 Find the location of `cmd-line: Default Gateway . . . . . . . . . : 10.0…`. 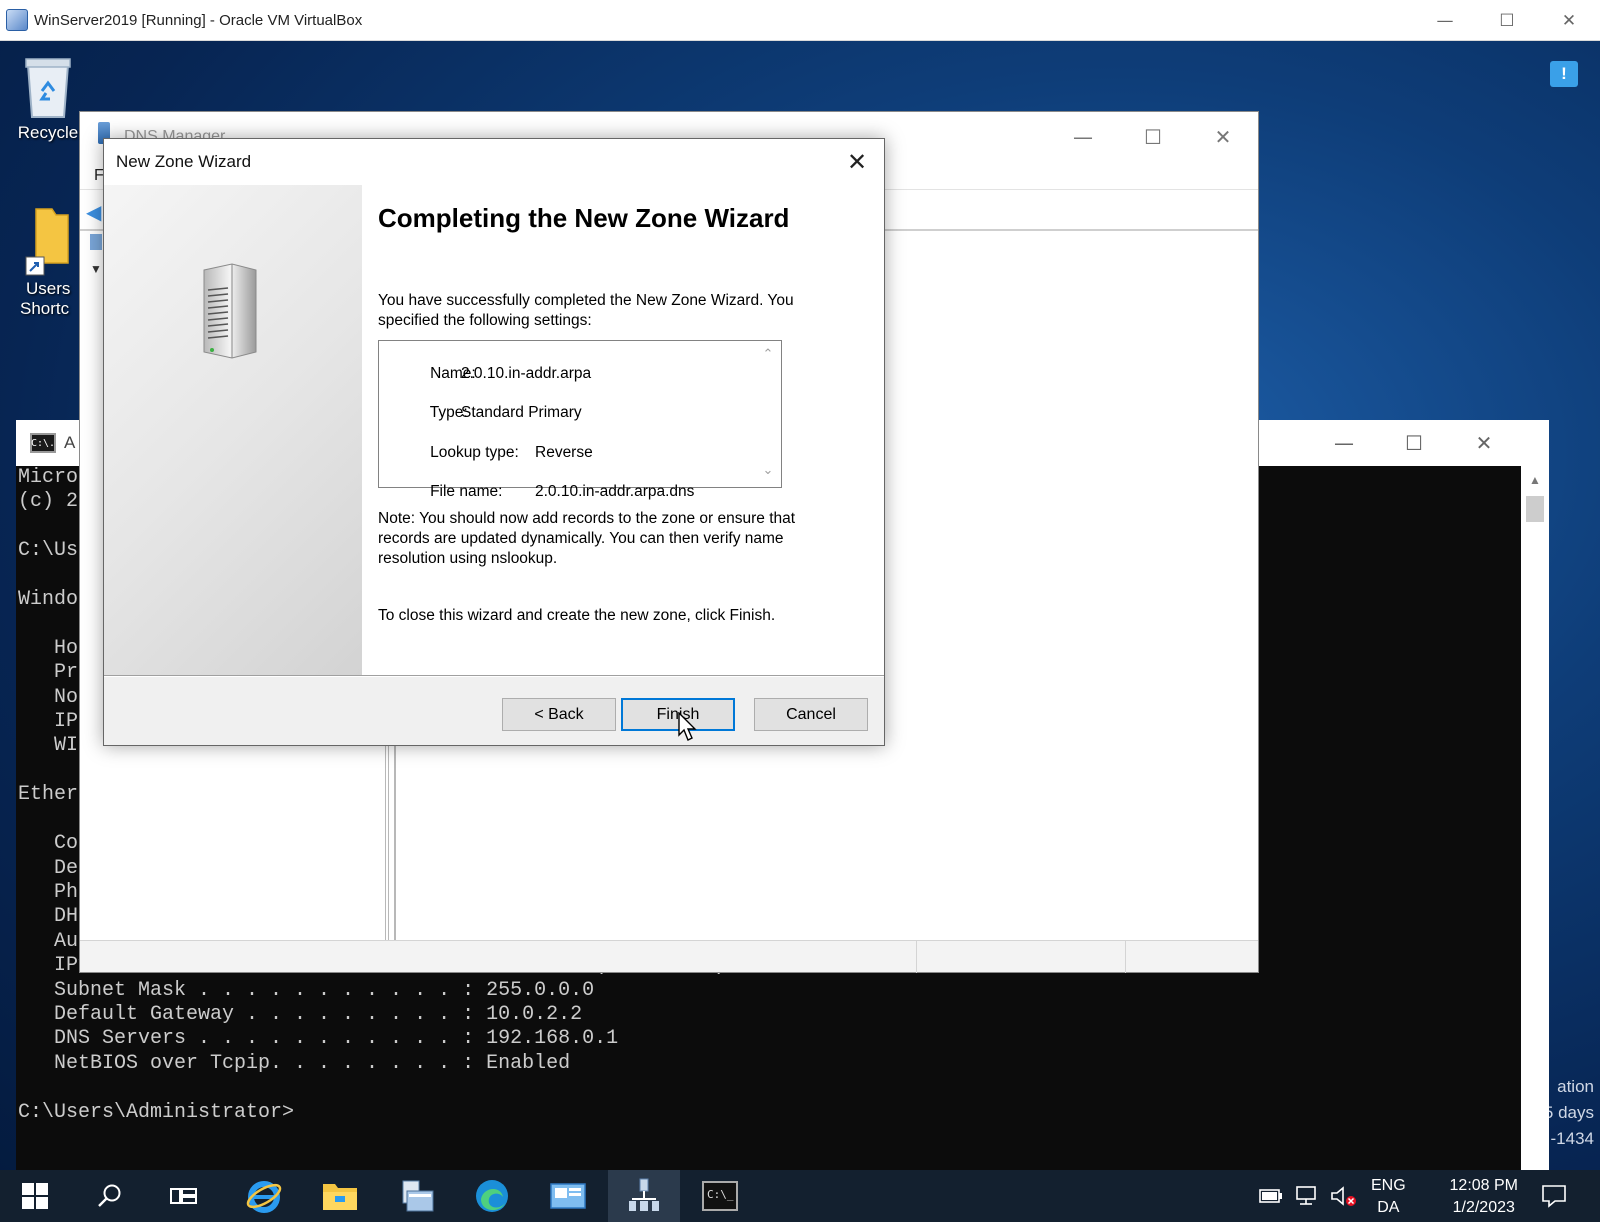

cmd-line: Default Gateway . . . . . . . . . : 10.0… is located at coordinates (300, 1014).